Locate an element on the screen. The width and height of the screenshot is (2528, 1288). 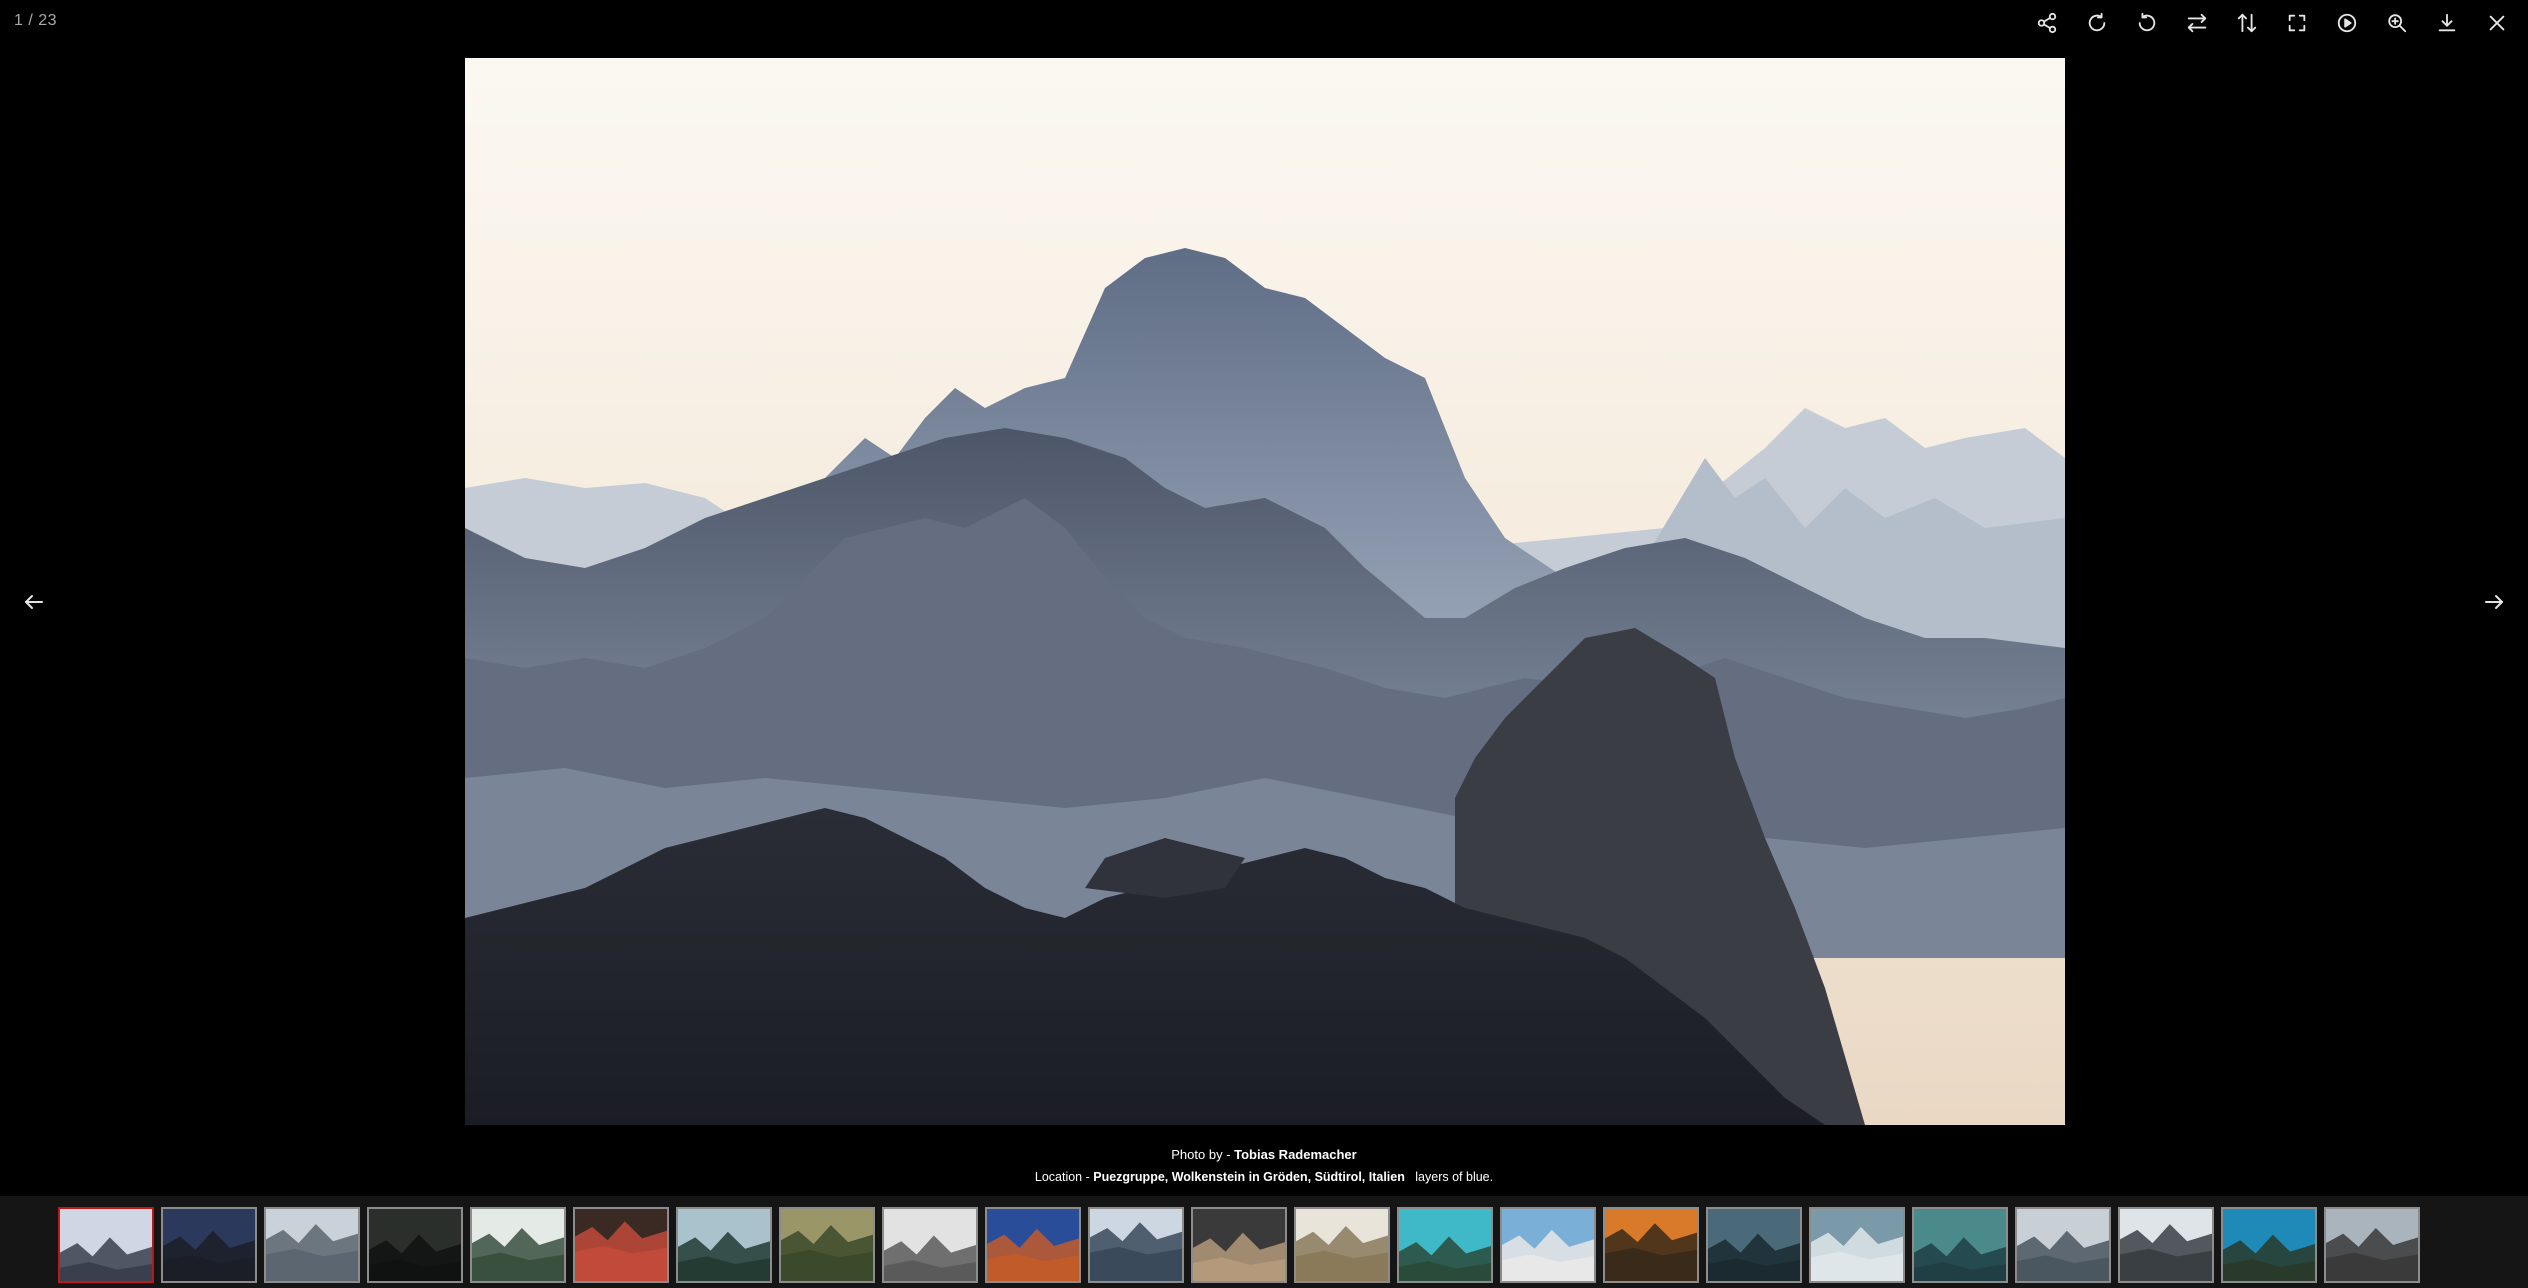
thumbnail-strip is located at coordinates (1264, 1242).